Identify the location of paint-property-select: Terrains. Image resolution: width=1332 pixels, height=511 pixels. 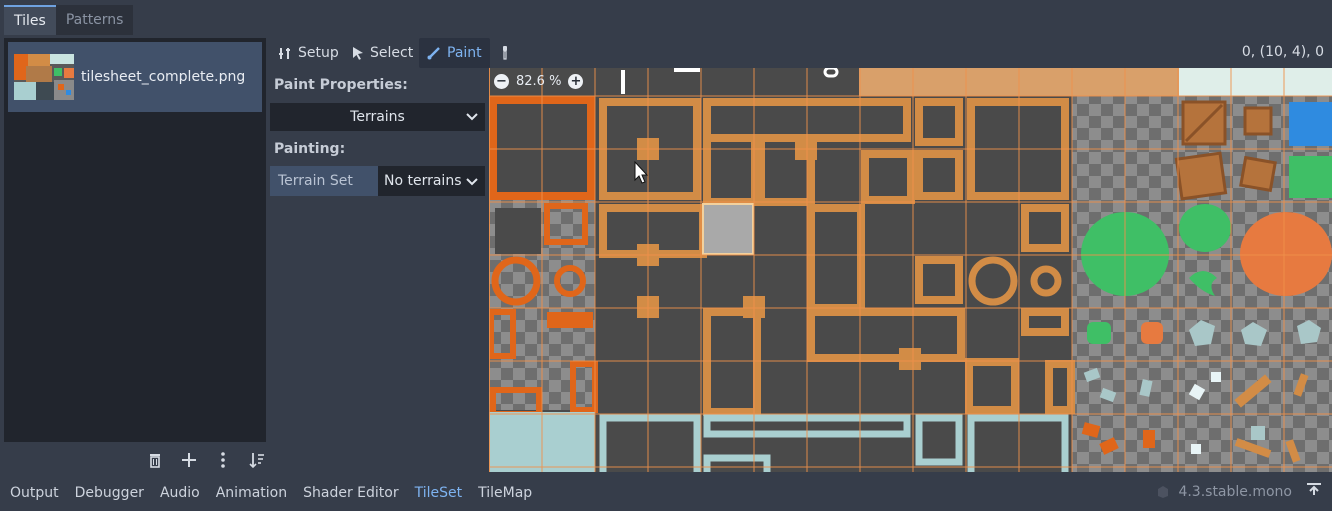
(377, 117).